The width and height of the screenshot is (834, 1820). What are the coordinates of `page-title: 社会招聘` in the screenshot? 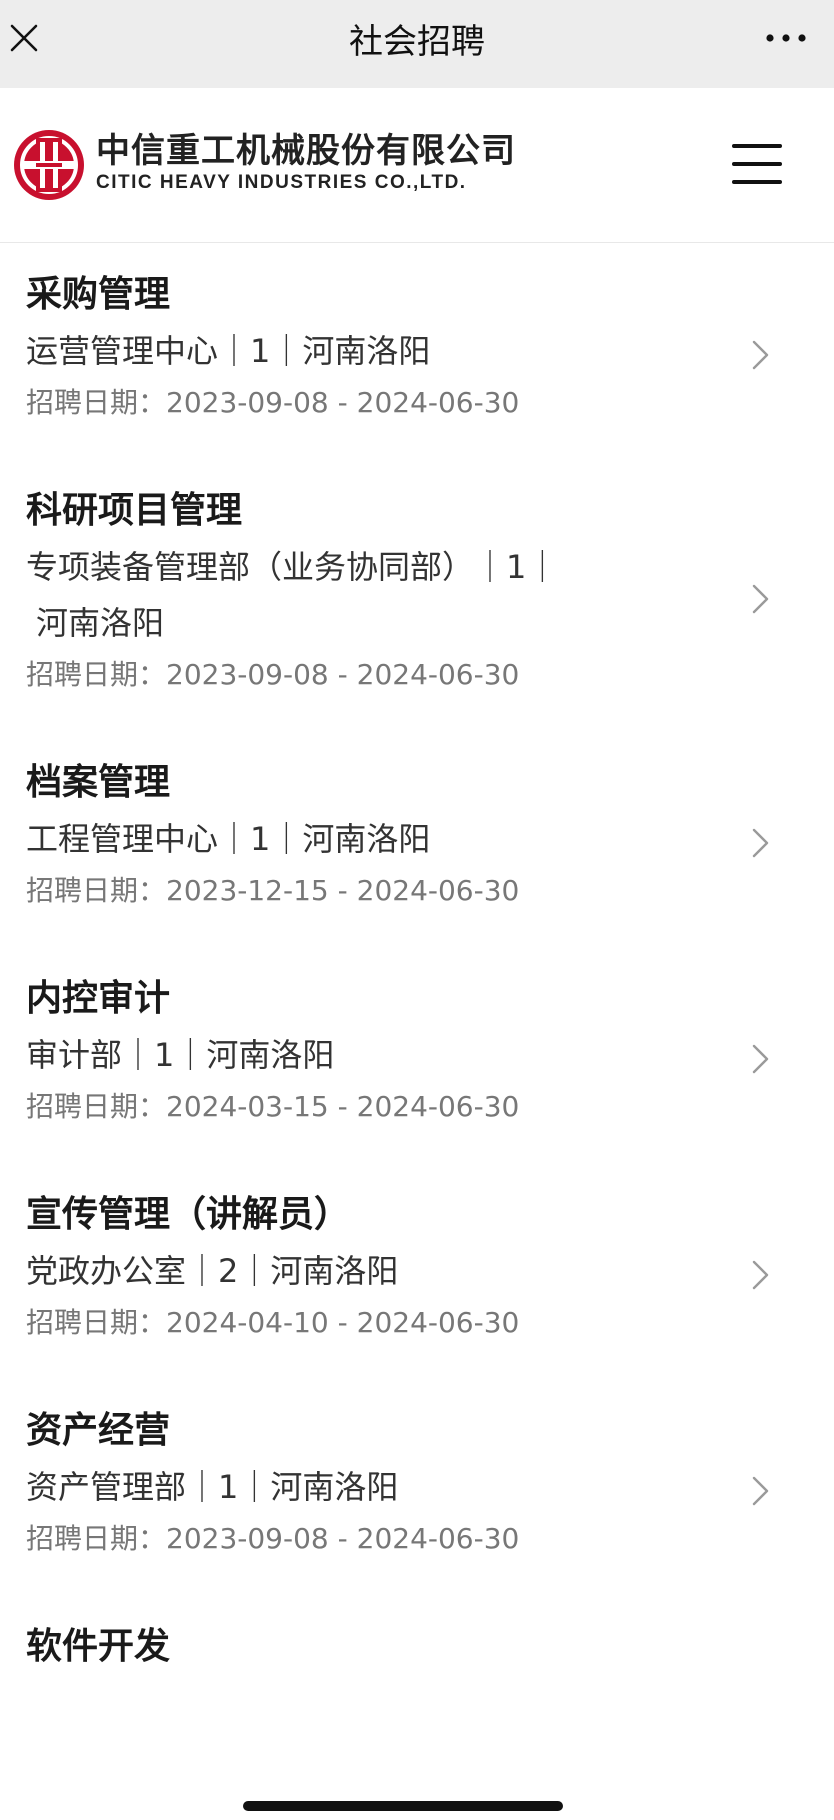 It's located at (417, 41).